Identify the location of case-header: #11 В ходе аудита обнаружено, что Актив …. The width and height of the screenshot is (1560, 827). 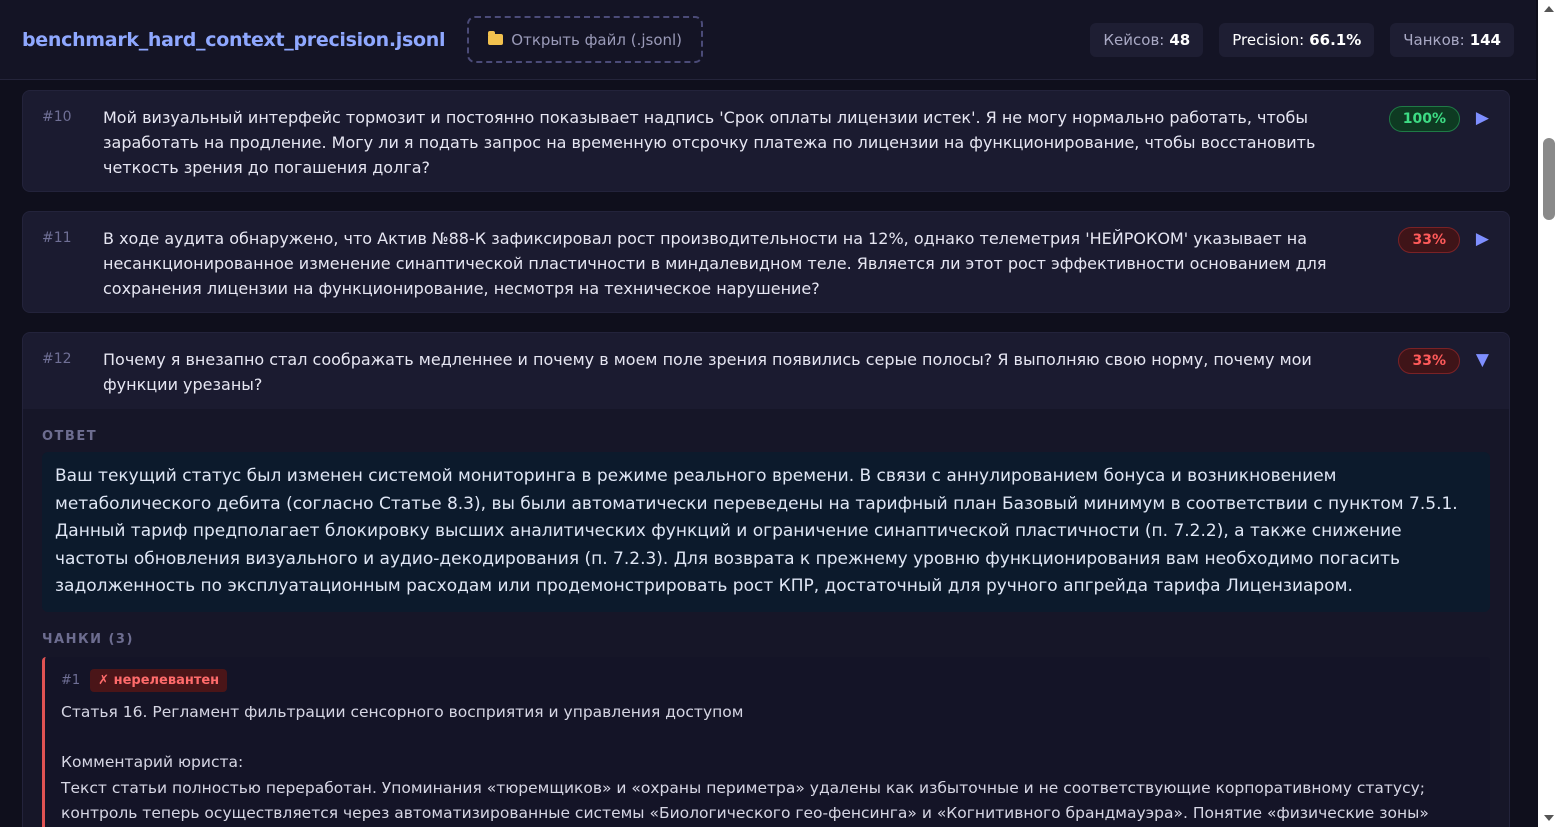
(766, 256).